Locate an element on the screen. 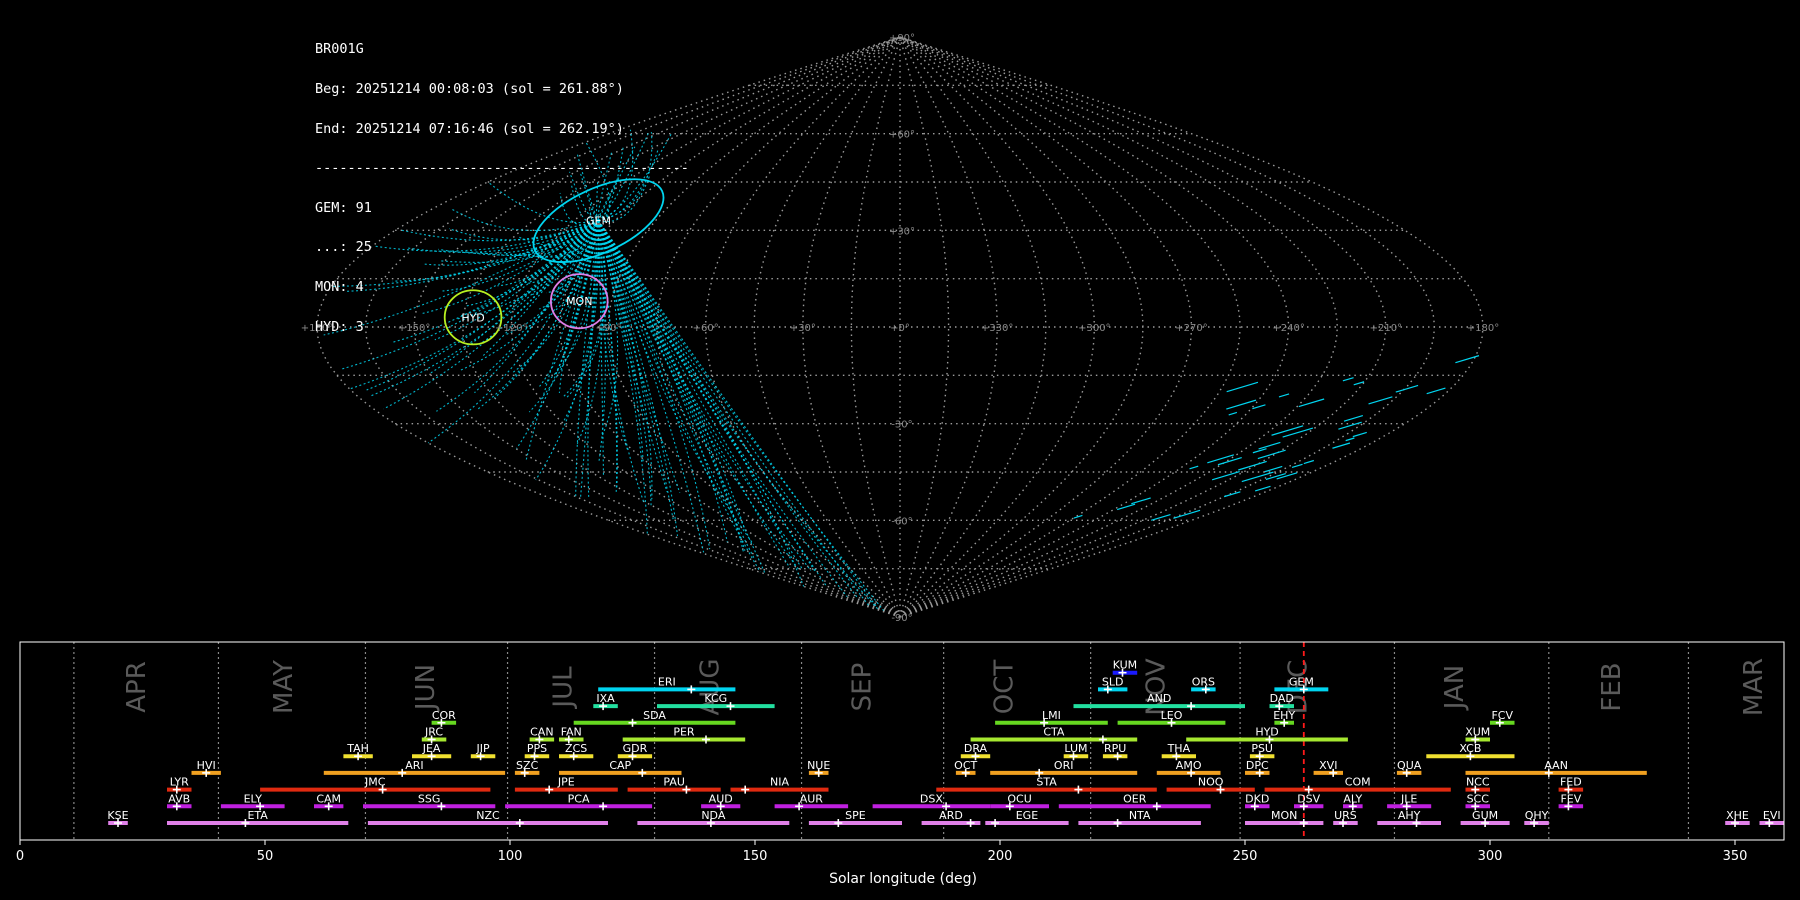 Image resolution: width=1800 pixels, height=900 pixels. shower-code-label: NDA is located at coordinates (713, 815).